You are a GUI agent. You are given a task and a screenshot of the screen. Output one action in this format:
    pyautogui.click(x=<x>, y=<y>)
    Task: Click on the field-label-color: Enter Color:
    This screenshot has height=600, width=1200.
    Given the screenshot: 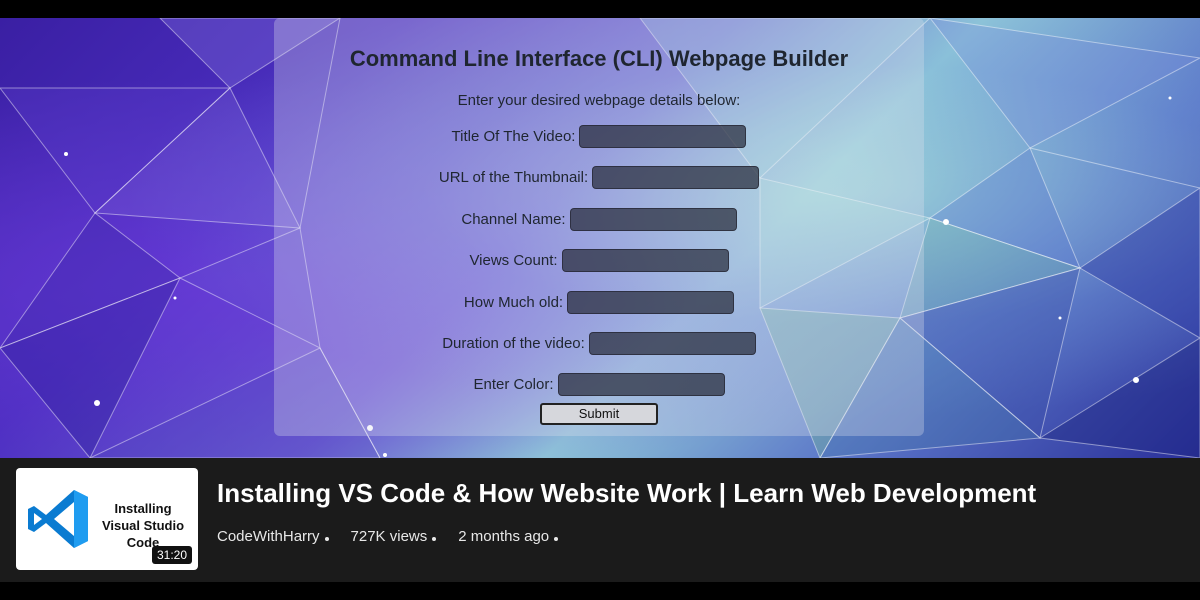 What is the action you would take?
    pyautogui.click(x=513, y=384)
    